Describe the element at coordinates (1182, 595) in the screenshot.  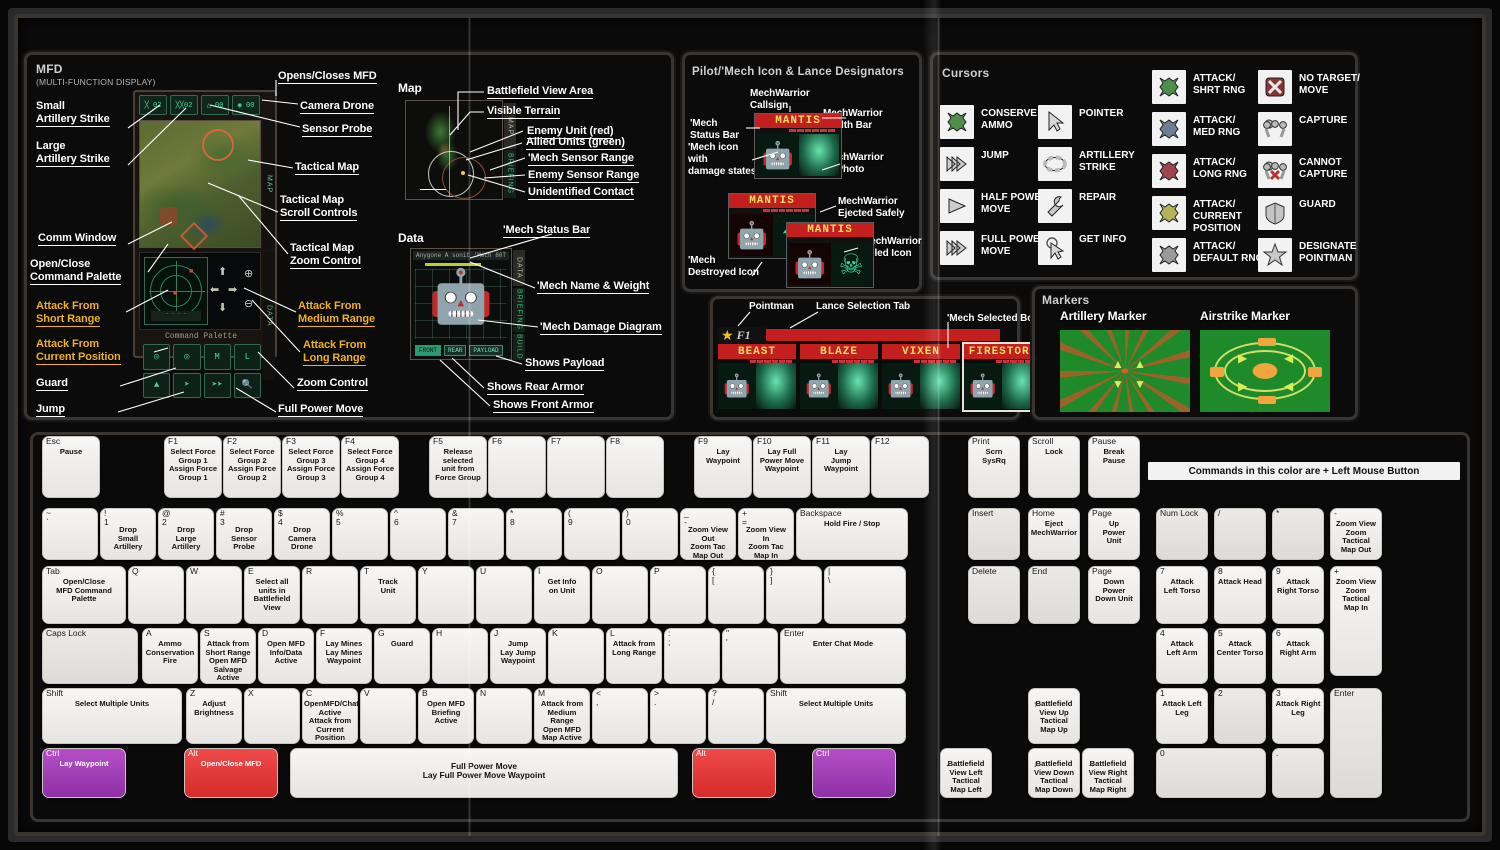
I see `key-7-q: 7 Attack Left Torso` at that location.